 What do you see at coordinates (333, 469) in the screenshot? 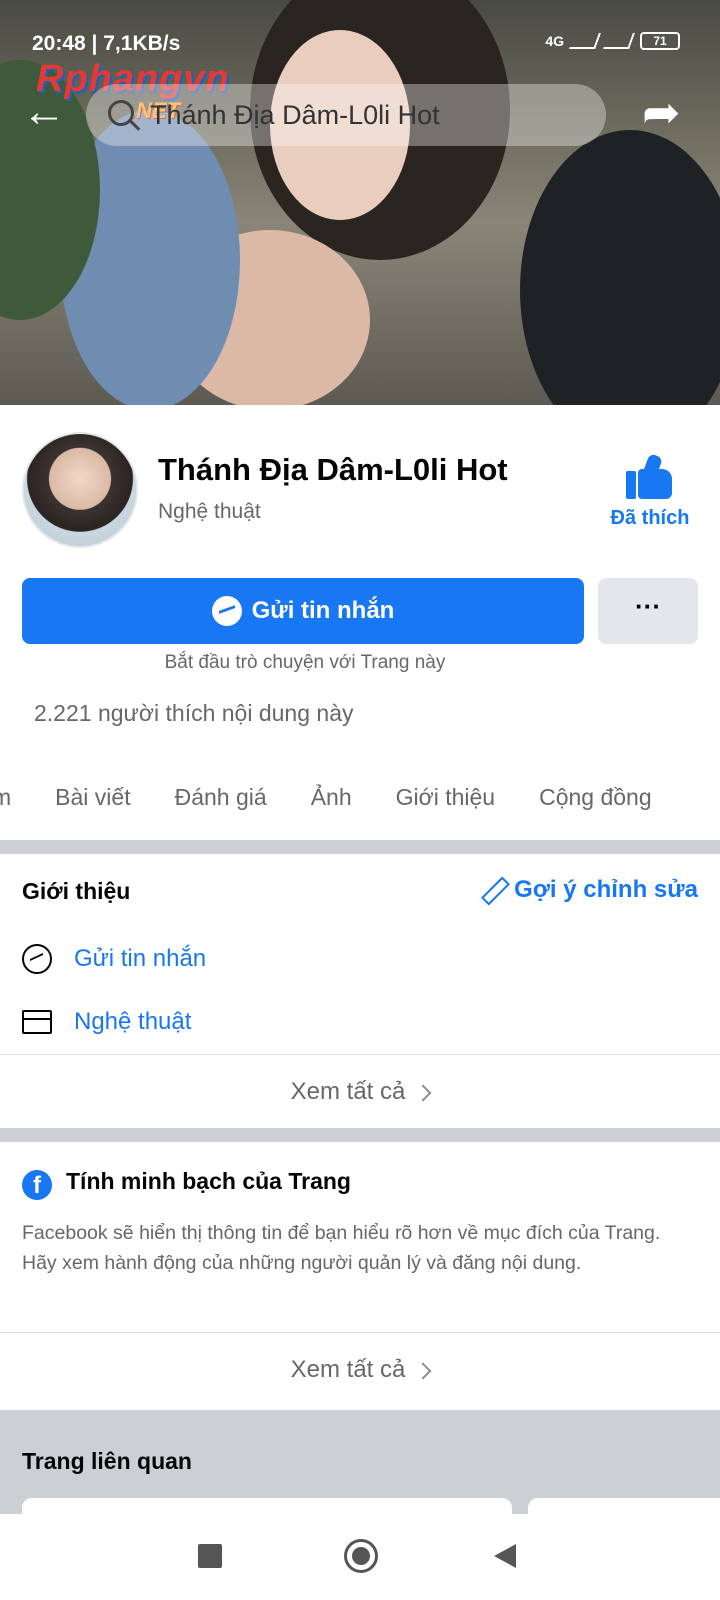
I see `page-title: Thánh Địa Dâm-L0li Hot` at bounding box center [333, 469].